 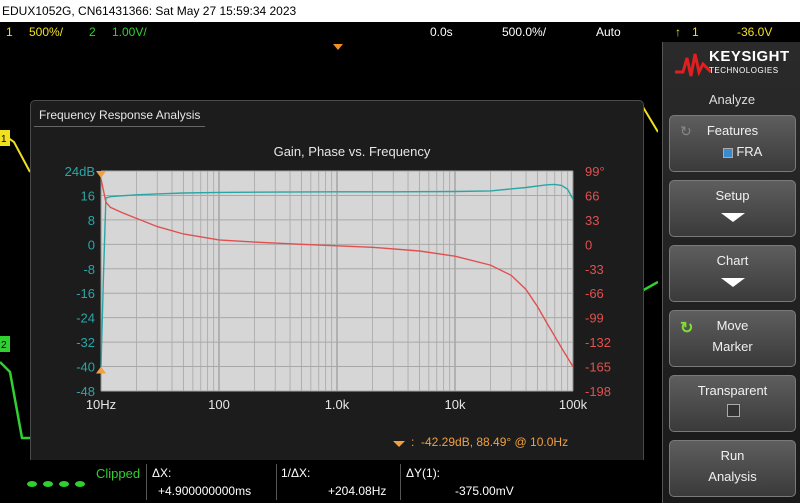 I want to click on y-right-tick-label: -66, so click(x=594, y=293).